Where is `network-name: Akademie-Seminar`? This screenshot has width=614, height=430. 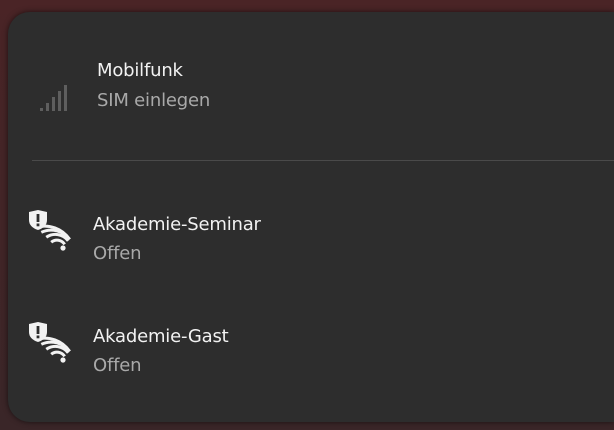
network-name: Akademie-Seminar is located at coordinates (177, 224).